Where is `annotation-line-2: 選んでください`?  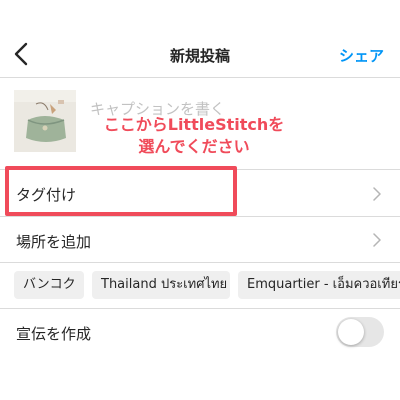
annotation-line-2: 選んでください is located at coordinates (194, 146).